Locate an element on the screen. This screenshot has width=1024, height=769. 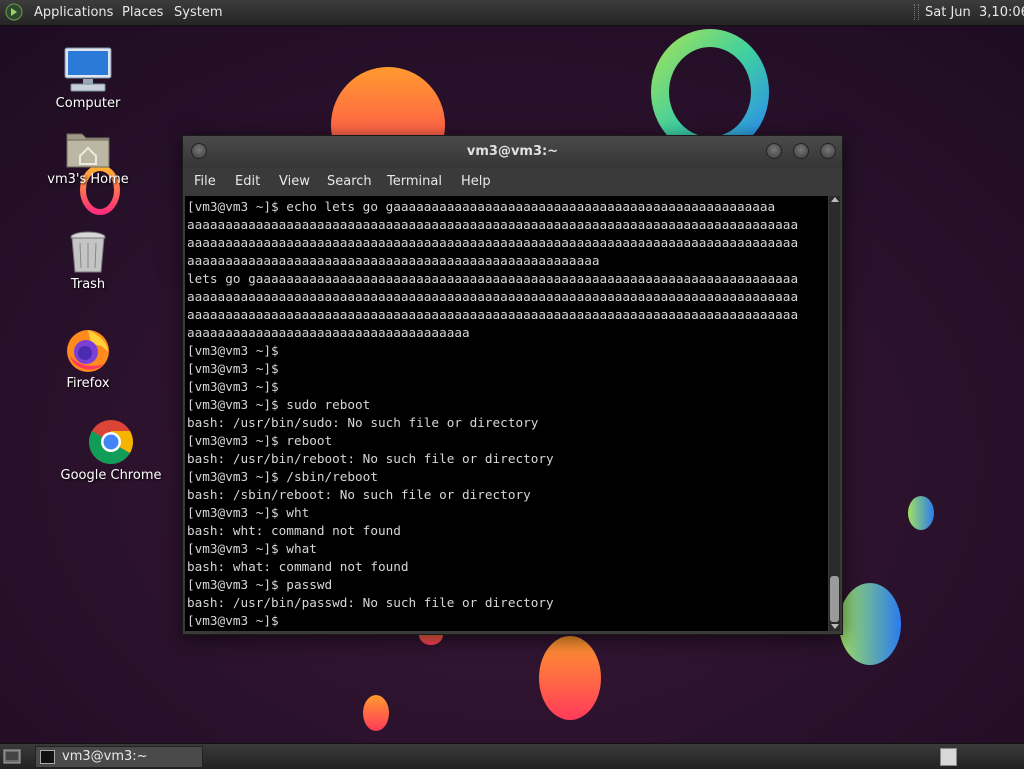
desktop-icon-firefox: Firefox is located at coordinates (88, 358).